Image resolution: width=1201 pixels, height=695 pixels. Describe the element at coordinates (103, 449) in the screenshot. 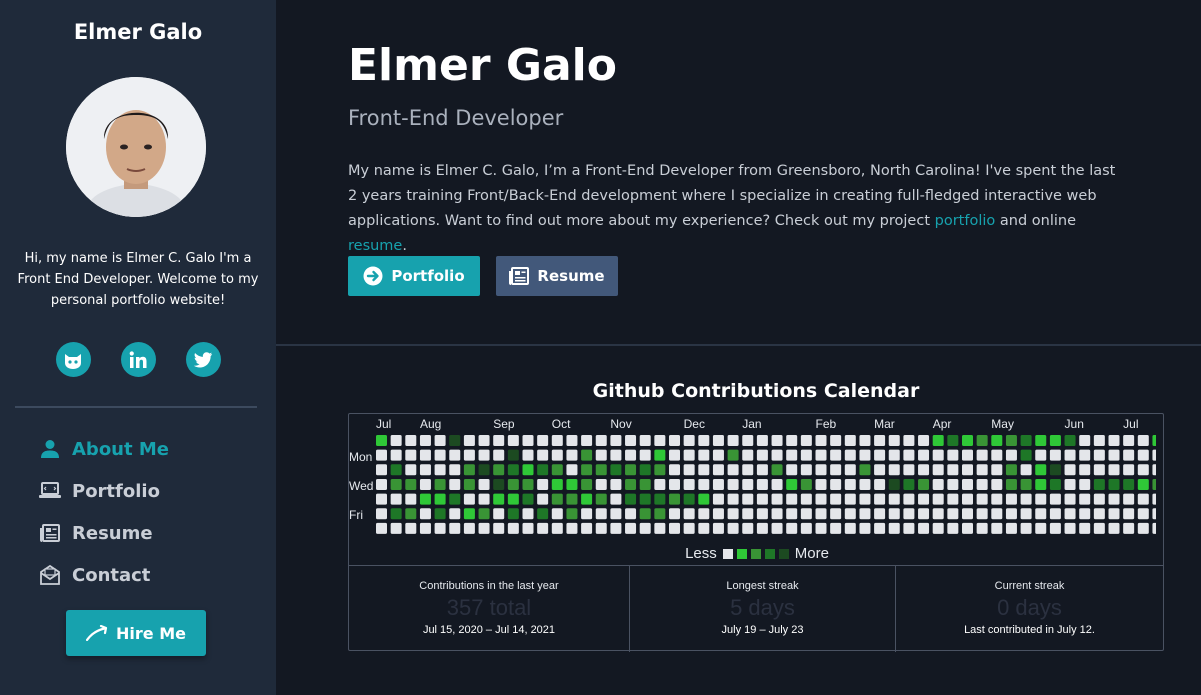

I see `nav-item-about-me: About Me` at that location.